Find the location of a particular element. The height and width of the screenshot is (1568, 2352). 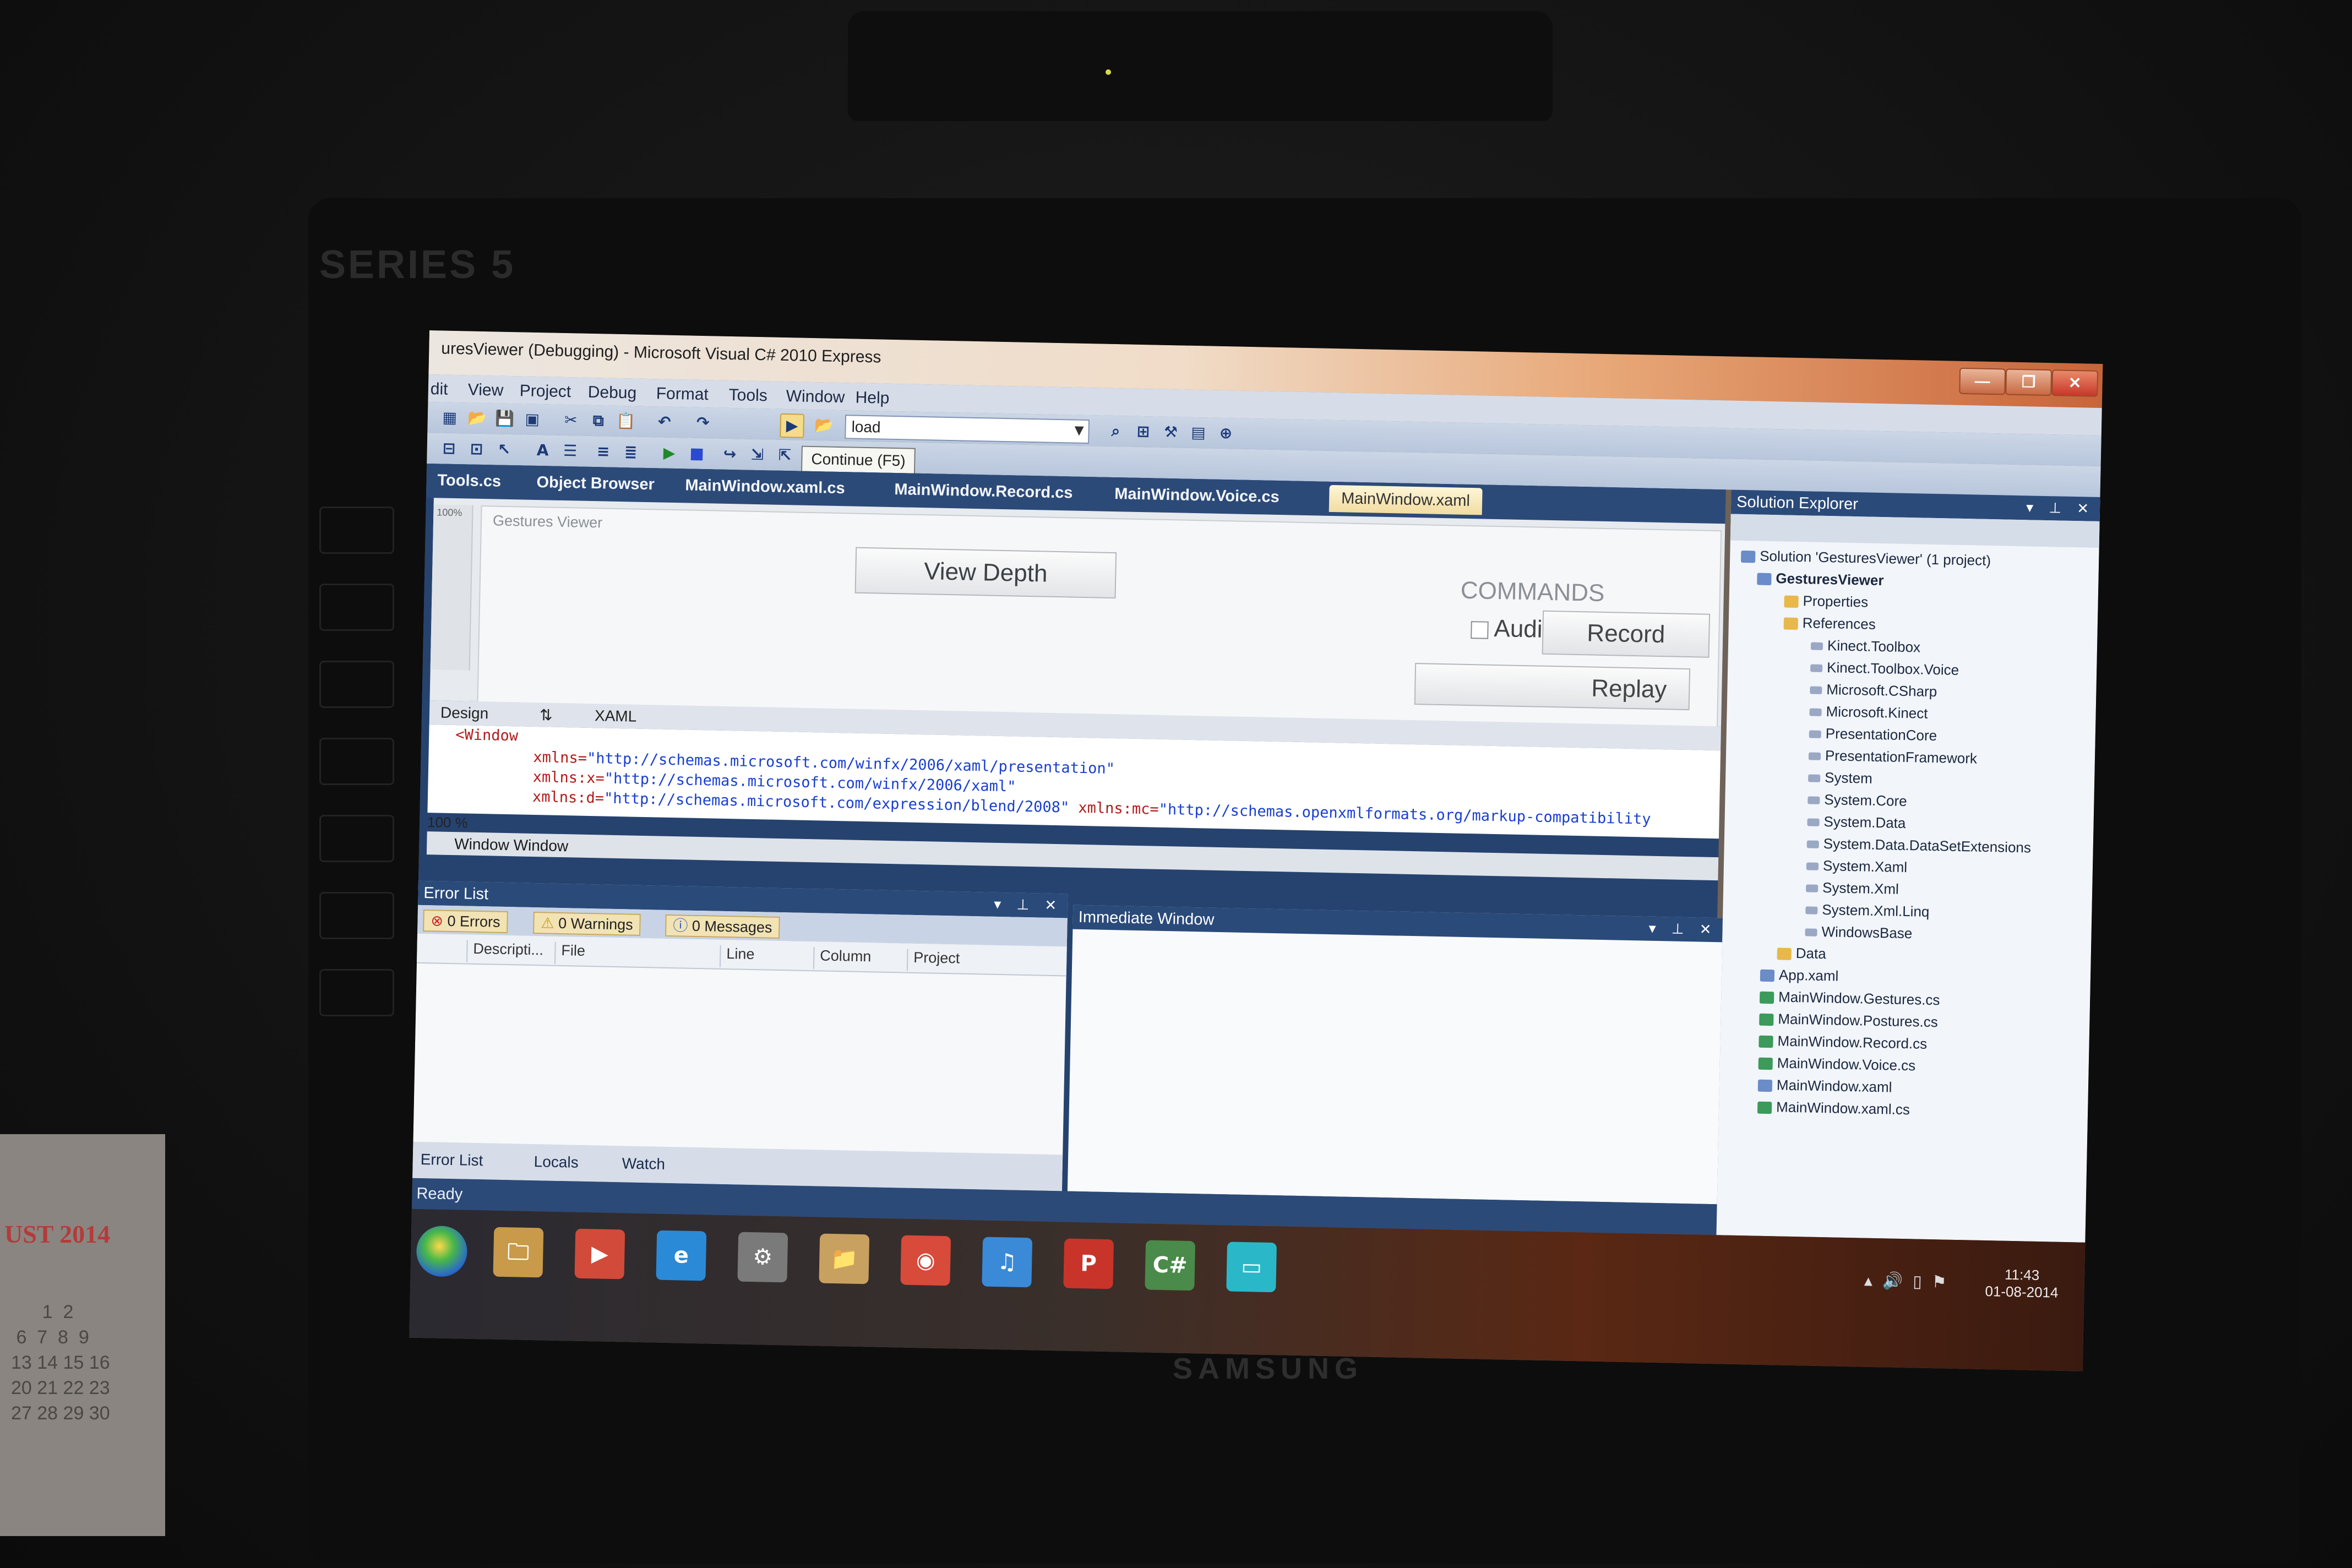

toolbox-icon: ⚒ is located at coordinates (1170, 432).